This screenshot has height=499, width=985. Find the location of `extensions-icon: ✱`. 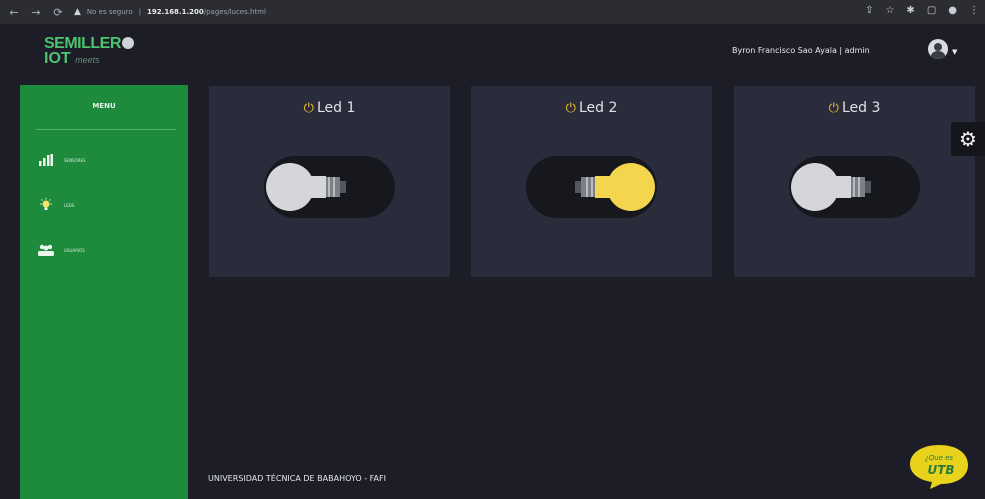

extensions-icon: ✱ is located at coordinates (910, 10).